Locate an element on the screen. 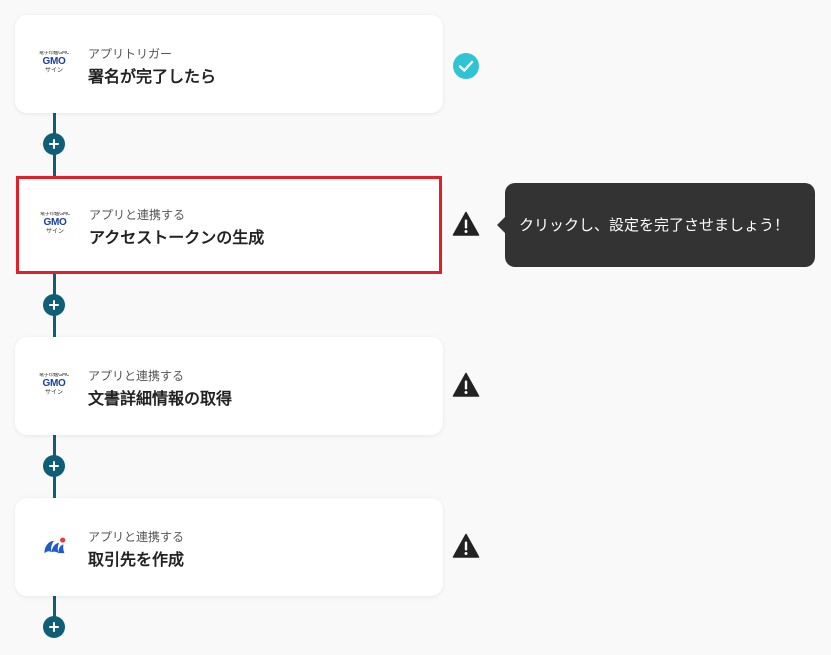  step-title: アクセストークンの生成 is located at coordinates (177, 237).